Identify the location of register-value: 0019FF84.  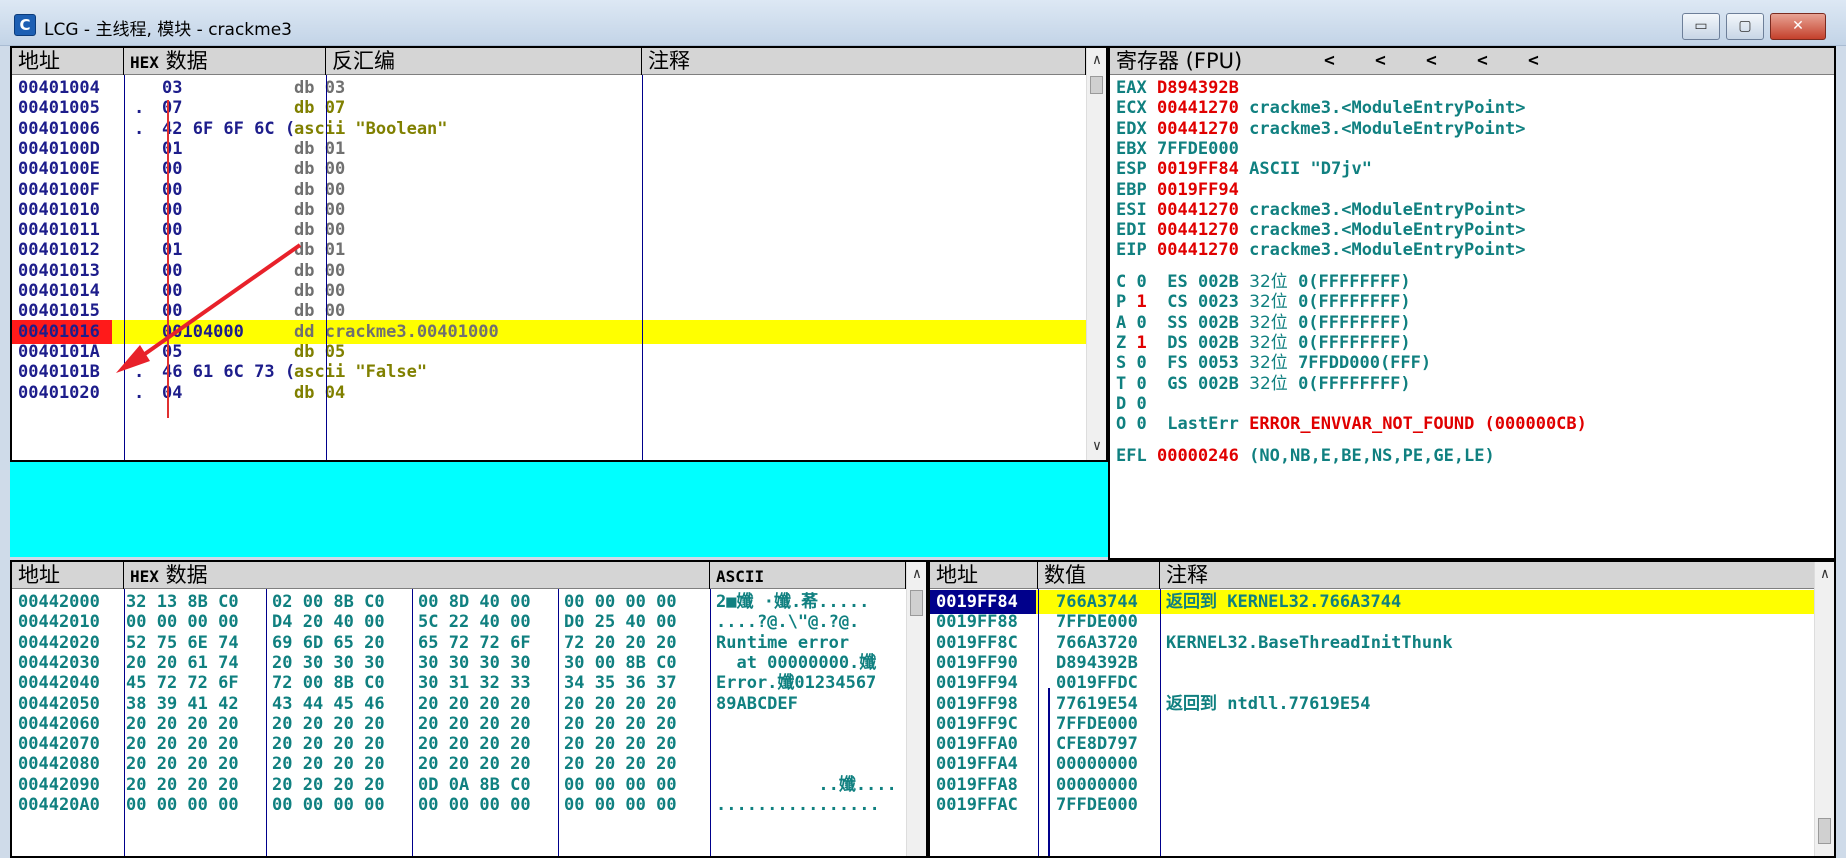
(1197, 169).